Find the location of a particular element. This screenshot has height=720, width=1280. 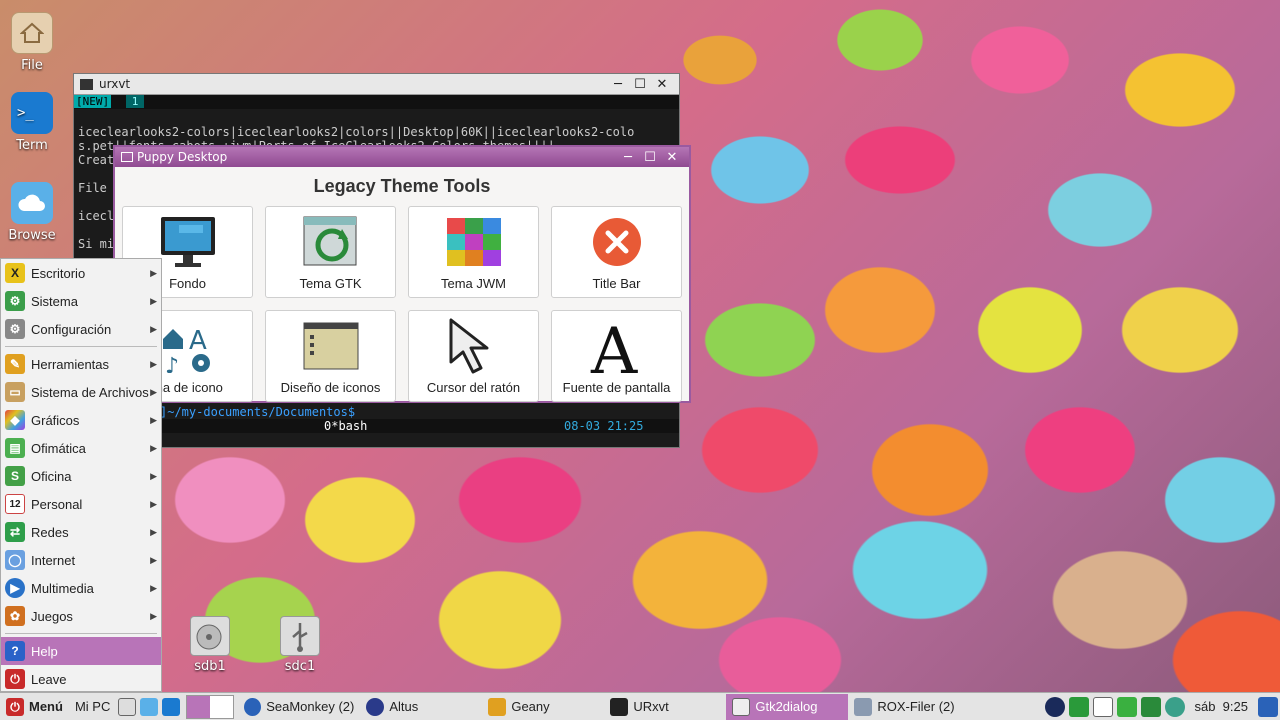

quicklaunch-browser is located at coordinates (149, 707).